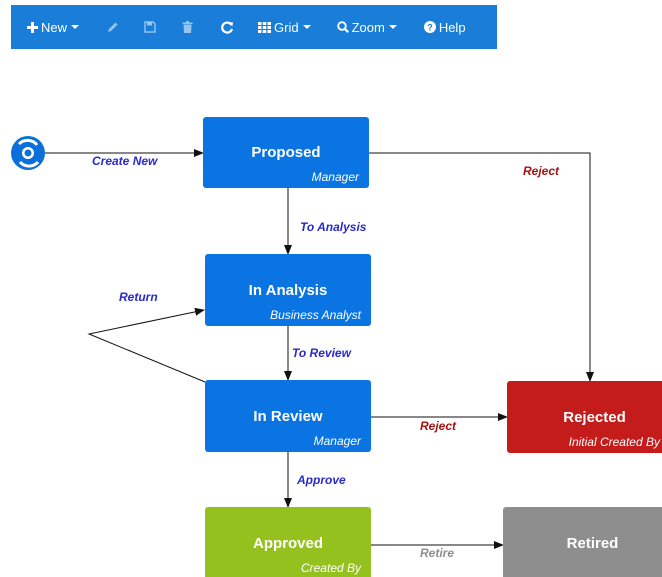 The image size is (662, 577). What do you see at coordinates (594, 417) in the screenshot?
I see `state-name: Rejected` at bounding box center [594, 417].